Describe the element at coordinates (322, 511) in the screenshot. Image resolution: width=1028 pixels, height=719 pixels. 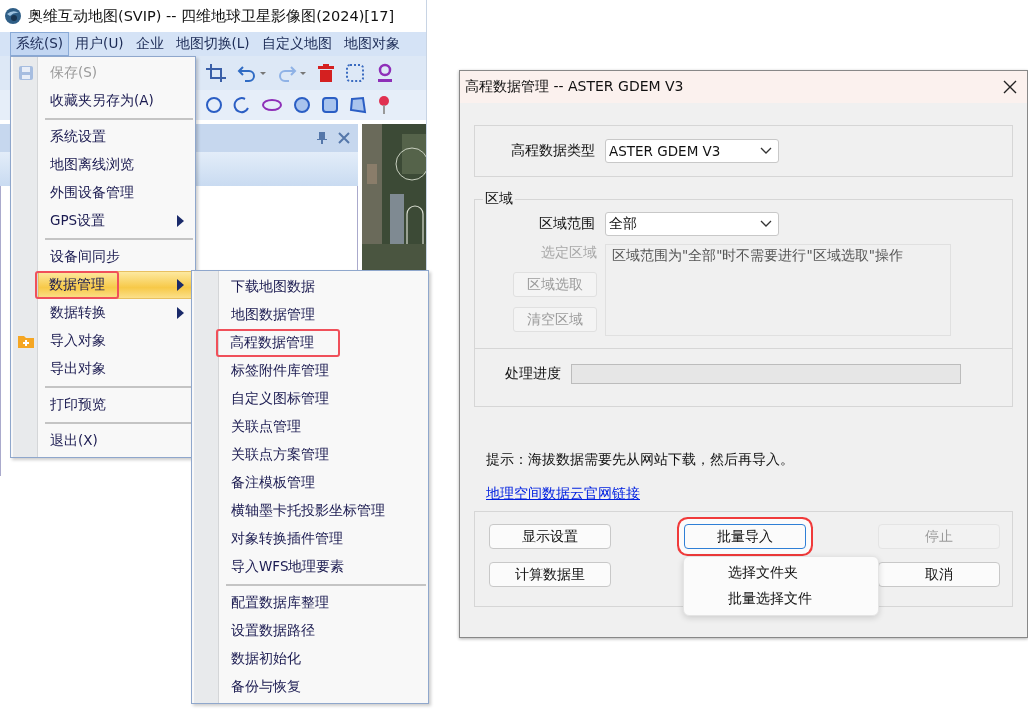
I see `menu-item: 横轴墨卡托投影坐标管理` at that location.